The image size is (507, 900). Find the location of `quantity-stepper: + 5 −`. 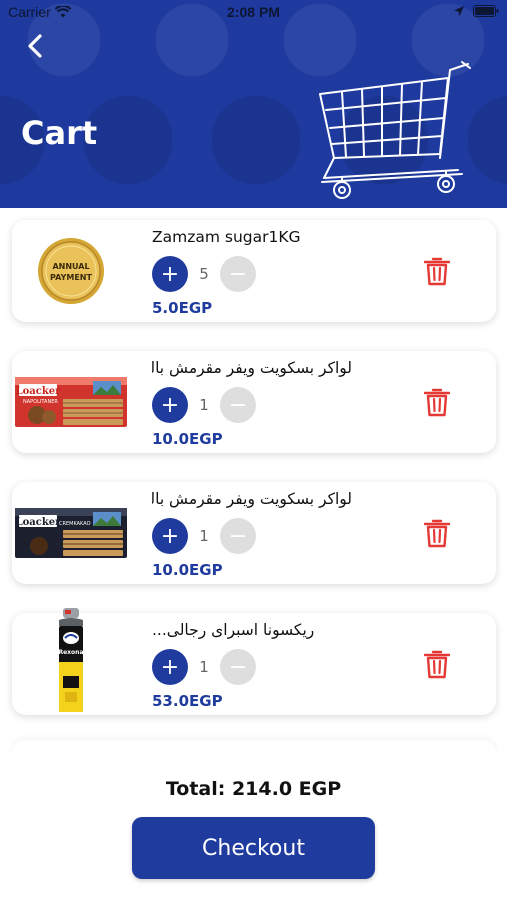

quantity-stepper: + 5 − is located at coordinates (204, 274).